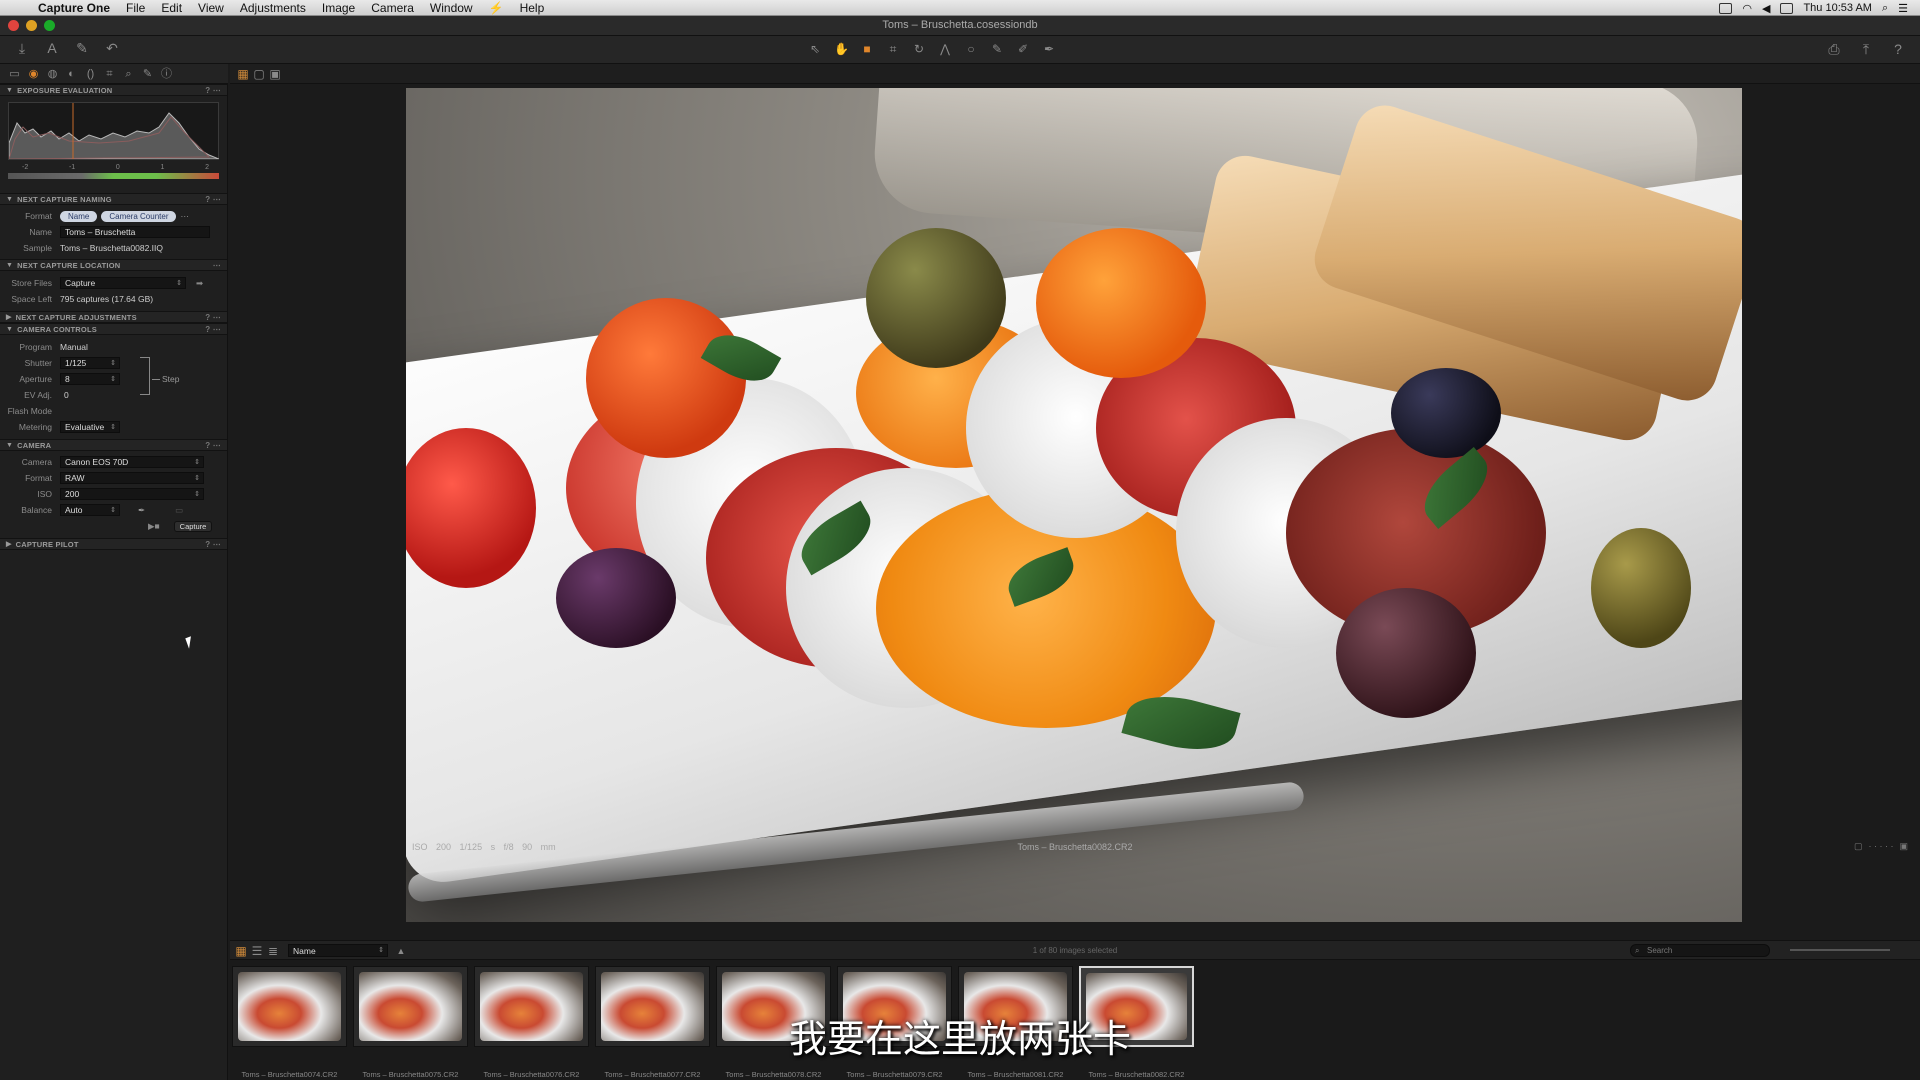 The width and height of the screenshot is (1920, 1080). Describe the element at coordinates (919, 49) in the screenshot. I see `rotate-tool-icon: ↻` at that location.